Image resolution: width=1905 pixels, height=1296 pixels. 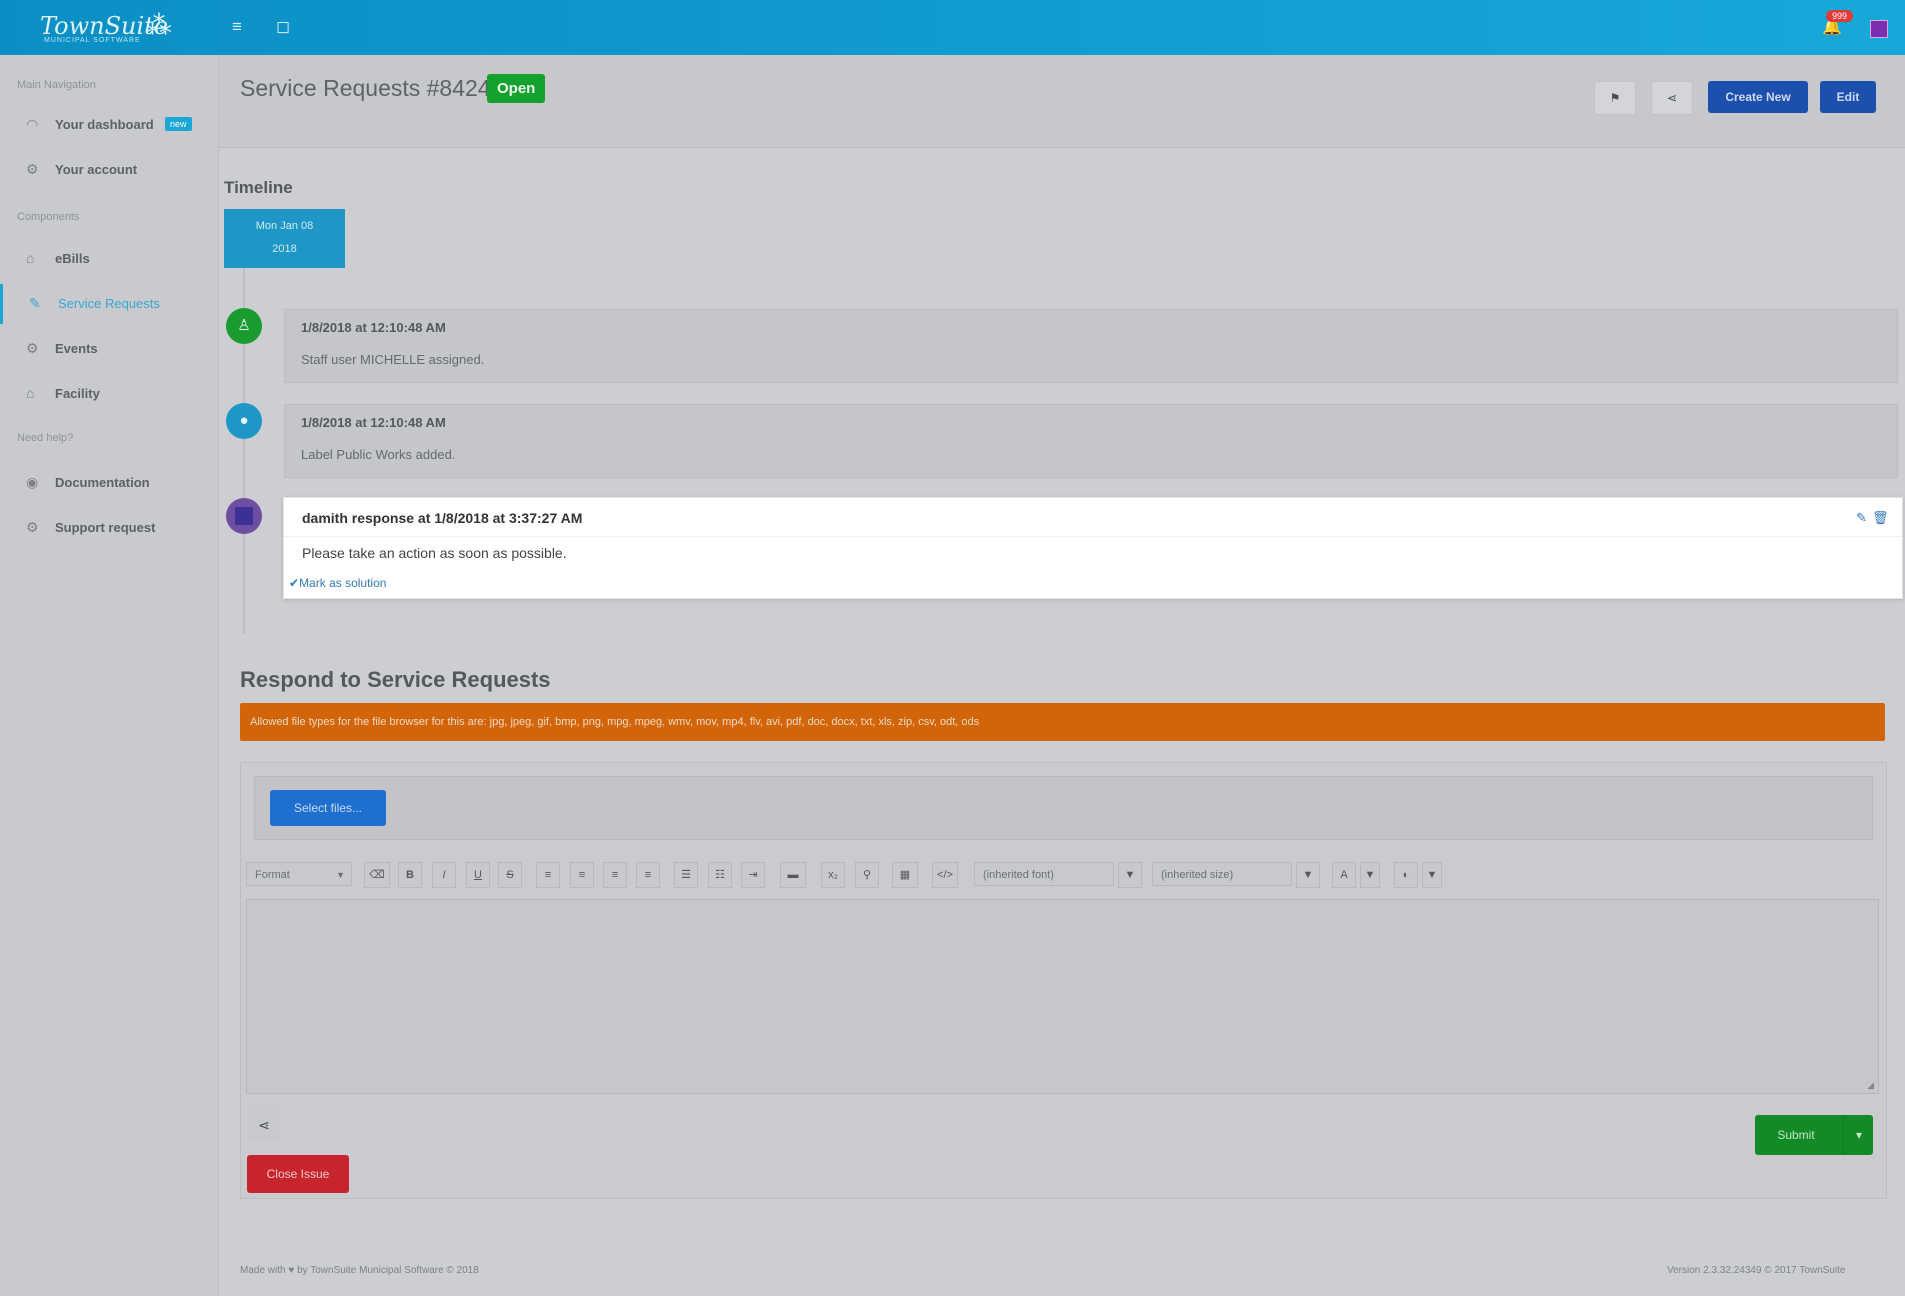 I want to click on subscript-icon: x₂, so click(x=833, y=875).